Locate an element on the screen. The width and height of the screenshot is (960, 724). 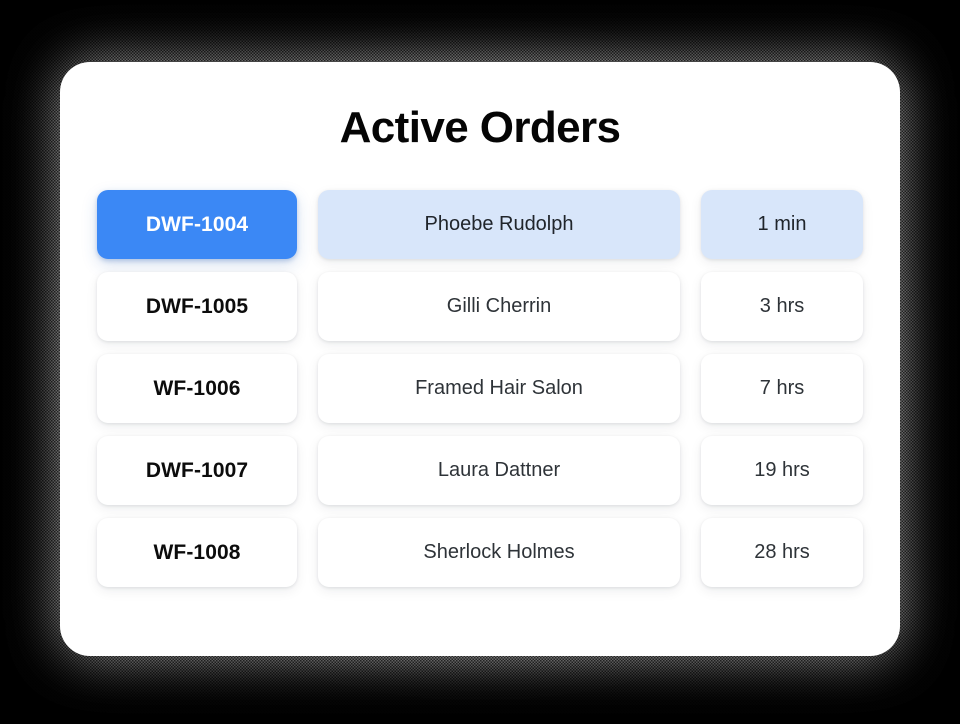
order-id-chip: DWF-1005 is located at coordinates (197, 306).